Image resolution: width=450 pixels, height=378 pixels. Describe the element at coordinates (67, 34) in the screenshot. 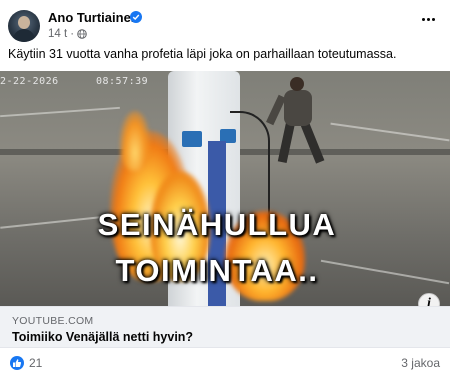

I see `post-meta: 14 t ·` at that location.